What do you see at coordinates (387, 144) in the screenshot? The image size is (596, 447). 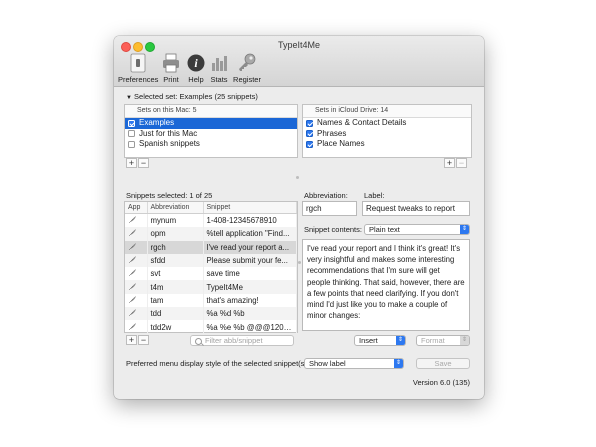 I see `set-item-place-names: Place Names` at bounding box center [387, 144].